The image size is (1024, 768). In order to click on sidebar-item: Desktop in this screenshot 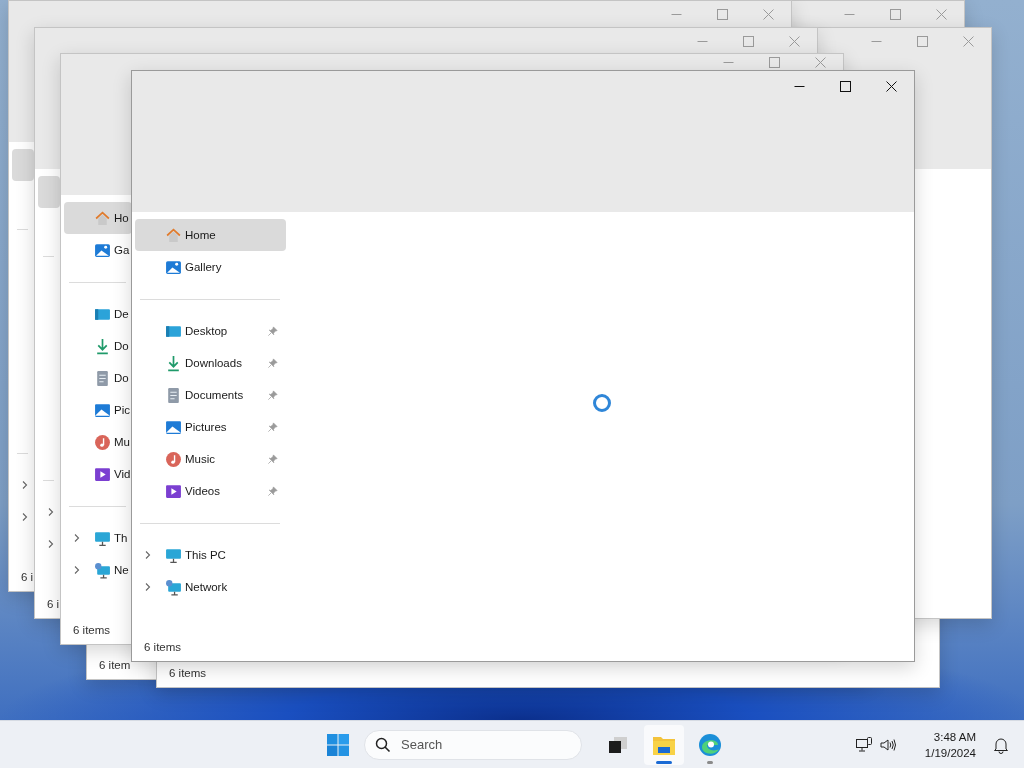, I will do `click(210, 331)`.